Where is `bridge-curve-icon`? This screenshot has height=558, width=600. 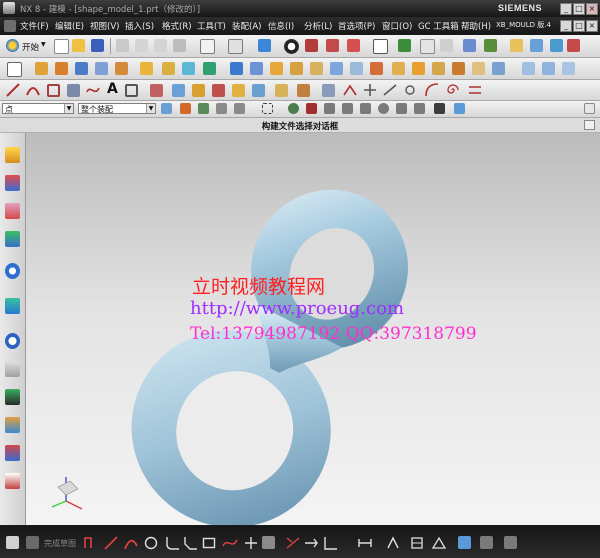 bridge-curve-icon is located at coordinates (218, 90).